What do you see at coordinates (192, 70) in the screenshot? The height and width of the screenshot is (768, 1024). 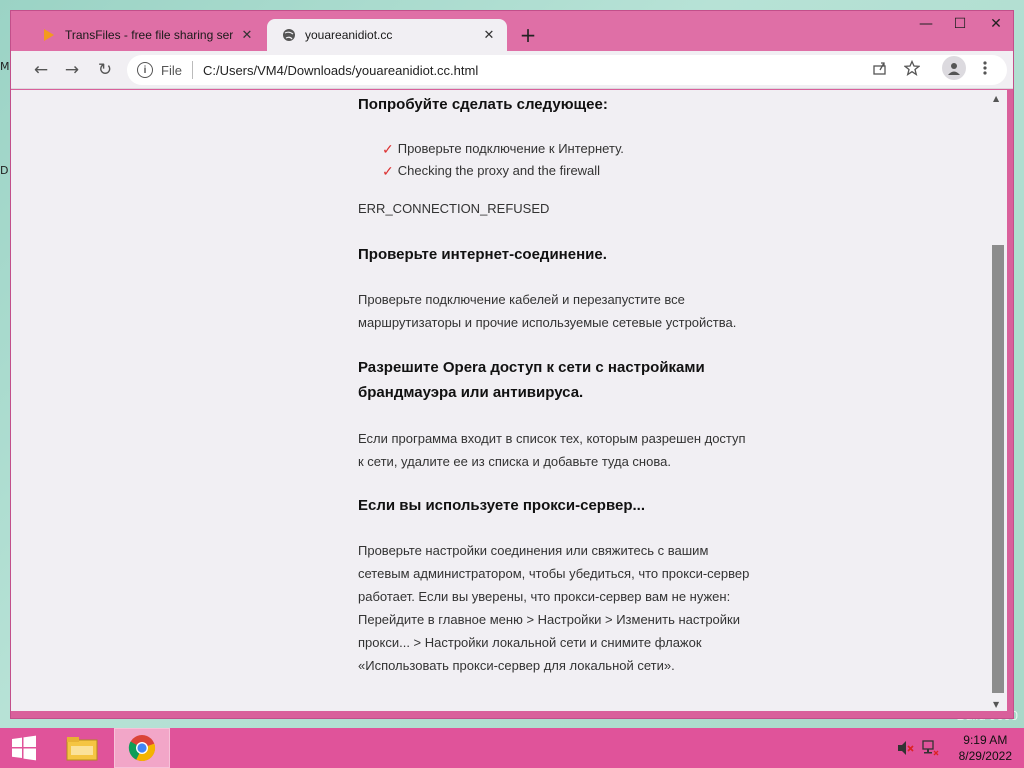 I see `divider` at bounding box center [192, 70].